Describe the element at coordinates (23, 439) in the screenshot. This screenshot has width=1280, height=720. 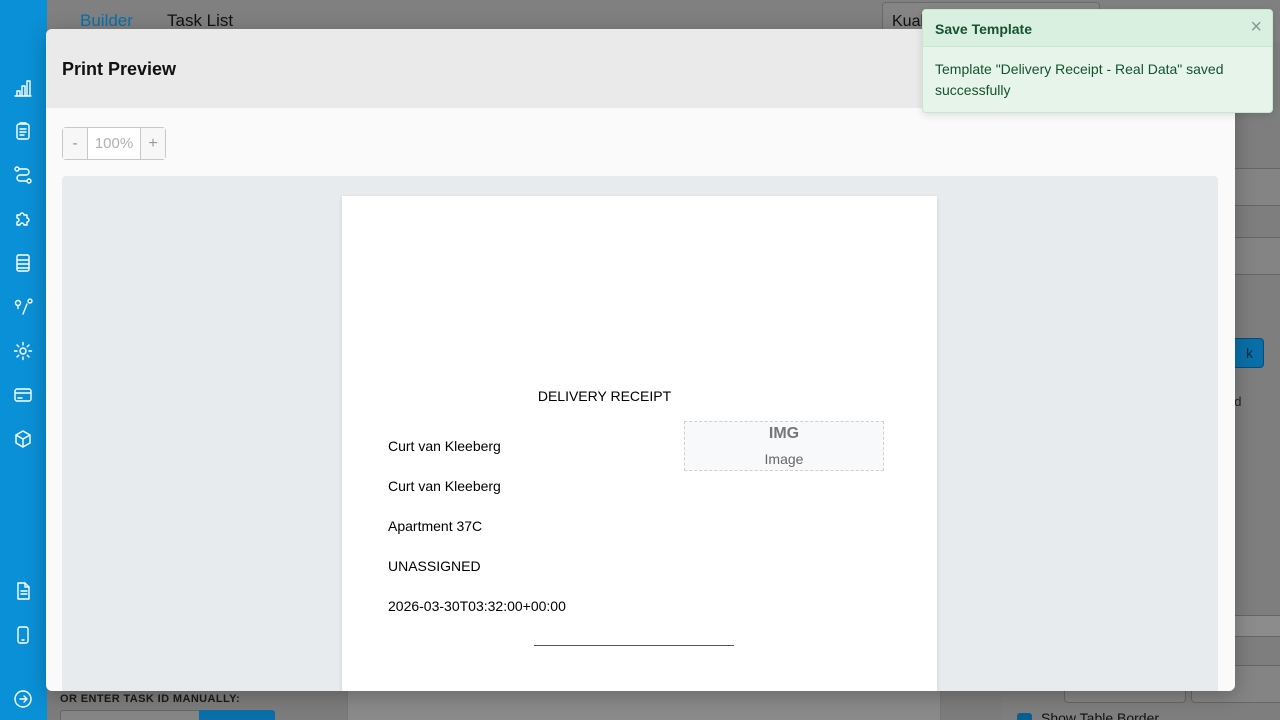
I see `box-icon` at that location.